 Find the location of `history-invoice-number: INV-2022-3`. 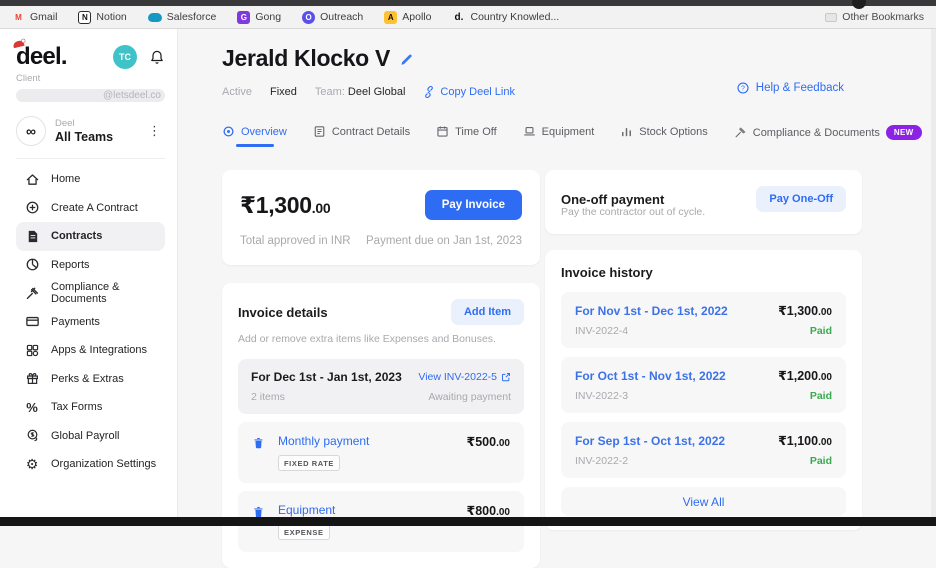

history-invoice-number: INV-2022-3 is located at coordinates (601, 396).